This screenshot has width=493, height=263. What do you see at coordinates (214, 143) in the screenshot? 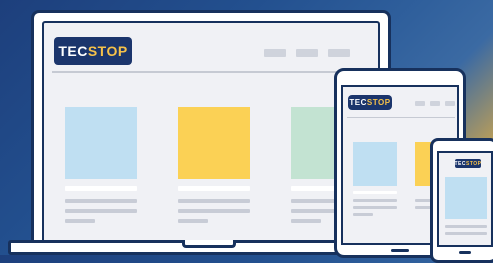
I see `card-image-yellow` at bounding box center [214, 143].